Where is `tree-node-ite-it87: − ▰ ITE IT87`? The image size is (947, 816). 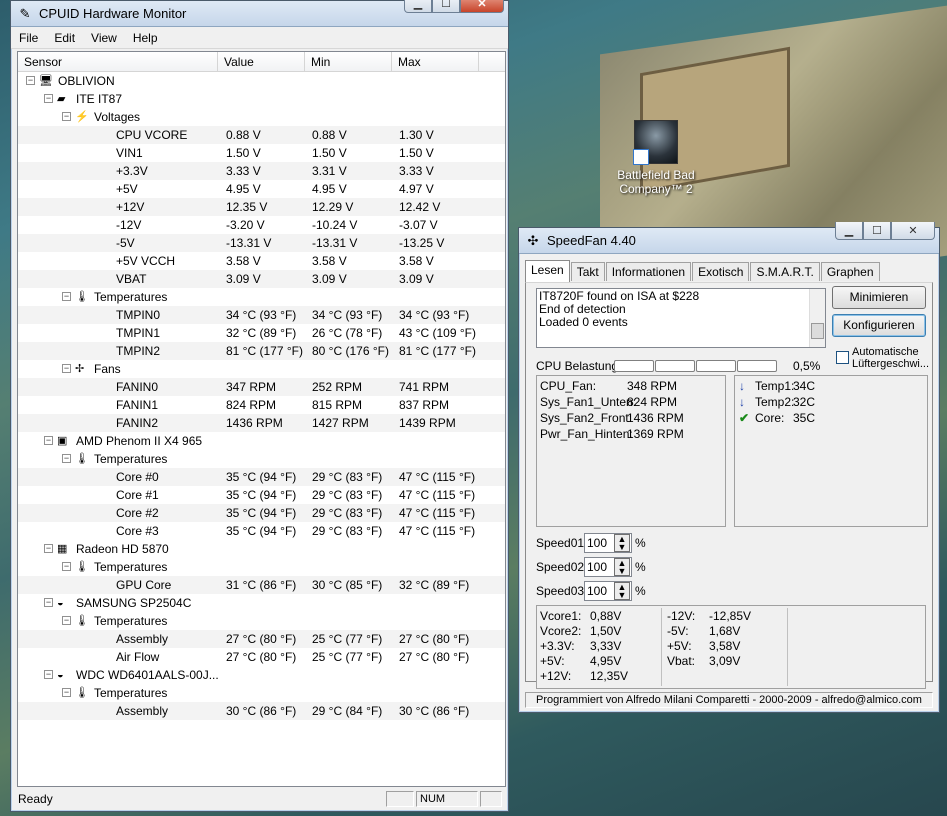 tree-node-ite-it87: − ▰ ITE IT87 is located at coordinates (261, 99).